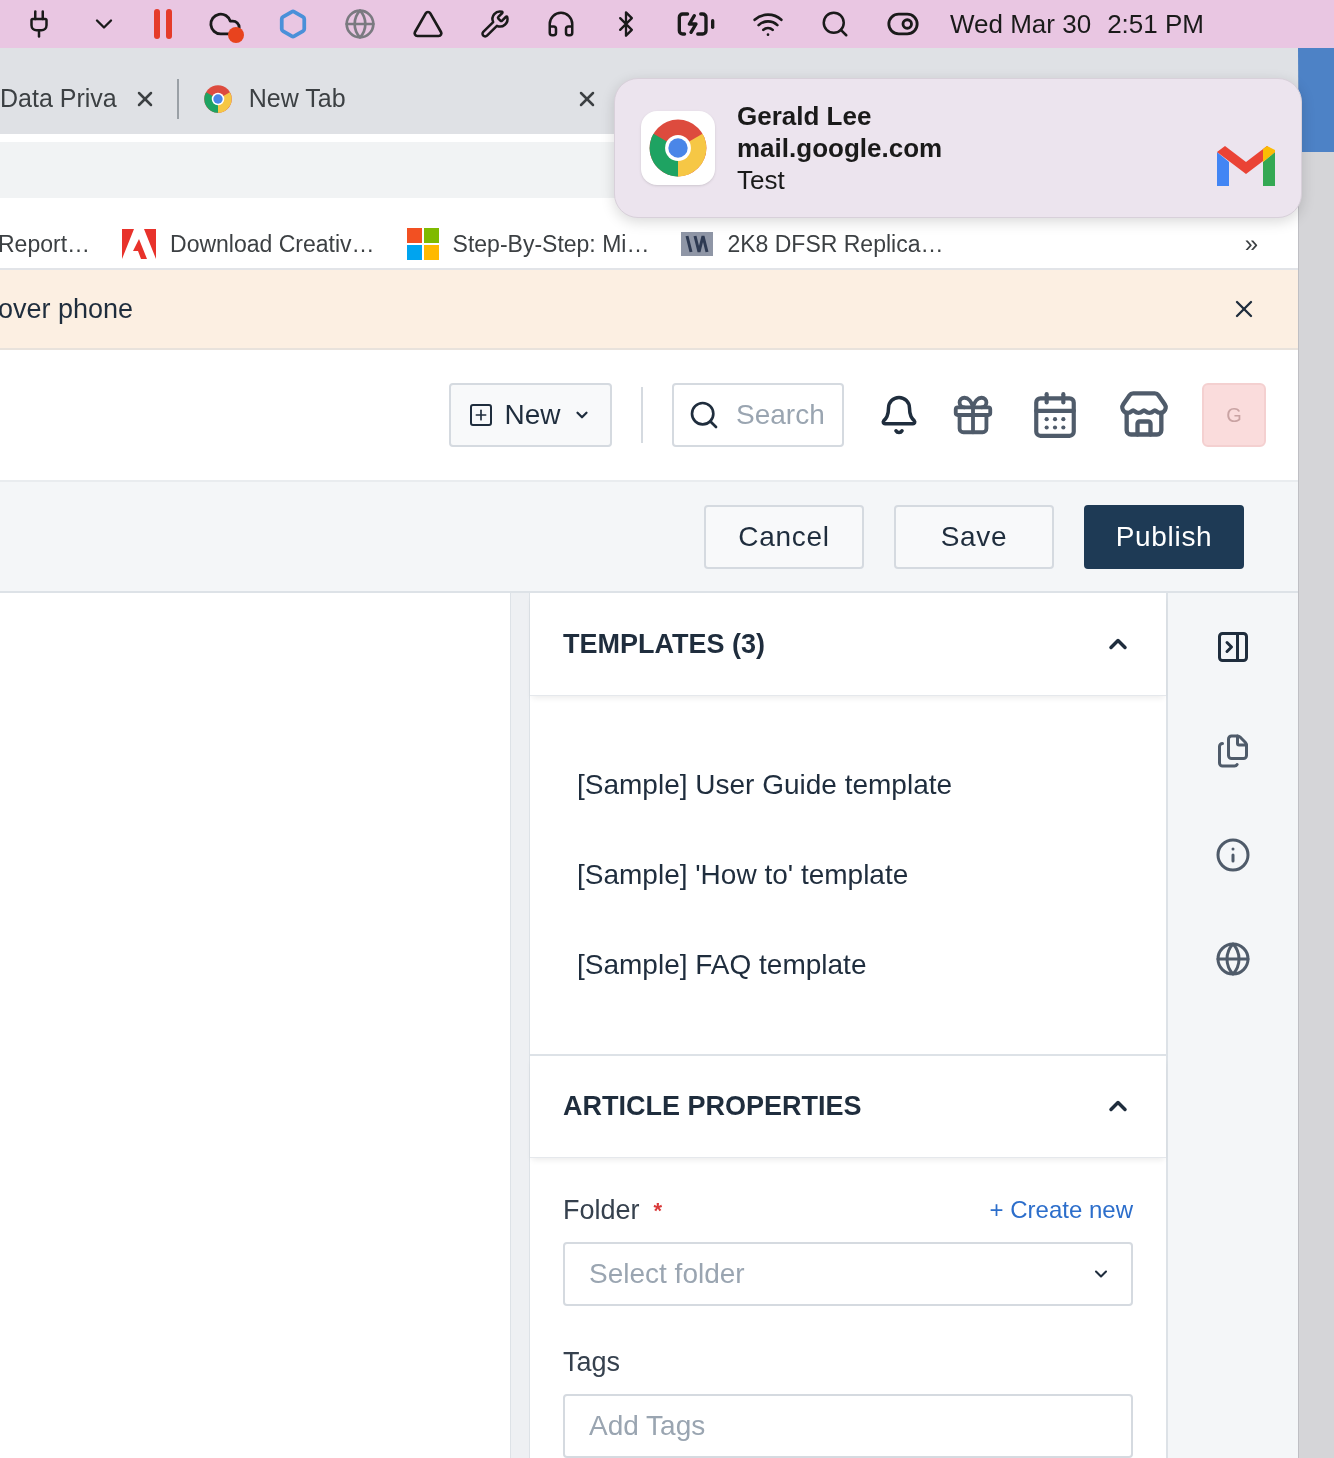 This screenshot has width=1334, height=1458. I want to click on action-button: Save, so click(974, 536).